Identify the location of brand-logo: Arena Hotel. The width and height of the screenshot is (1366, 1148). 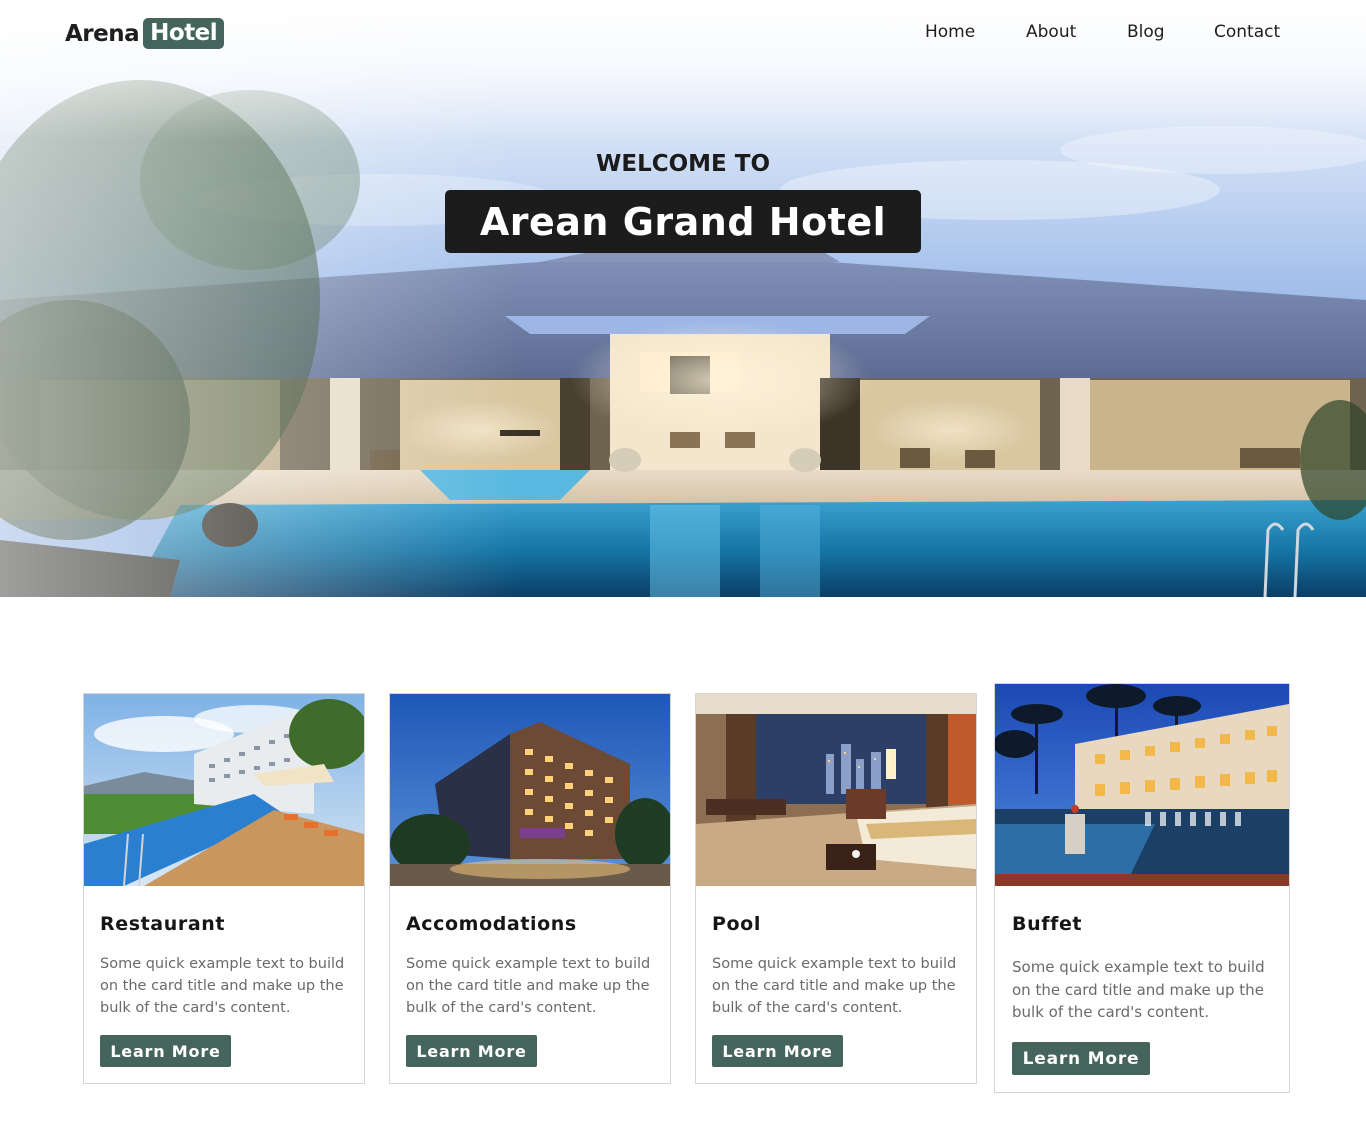
(145, 33).